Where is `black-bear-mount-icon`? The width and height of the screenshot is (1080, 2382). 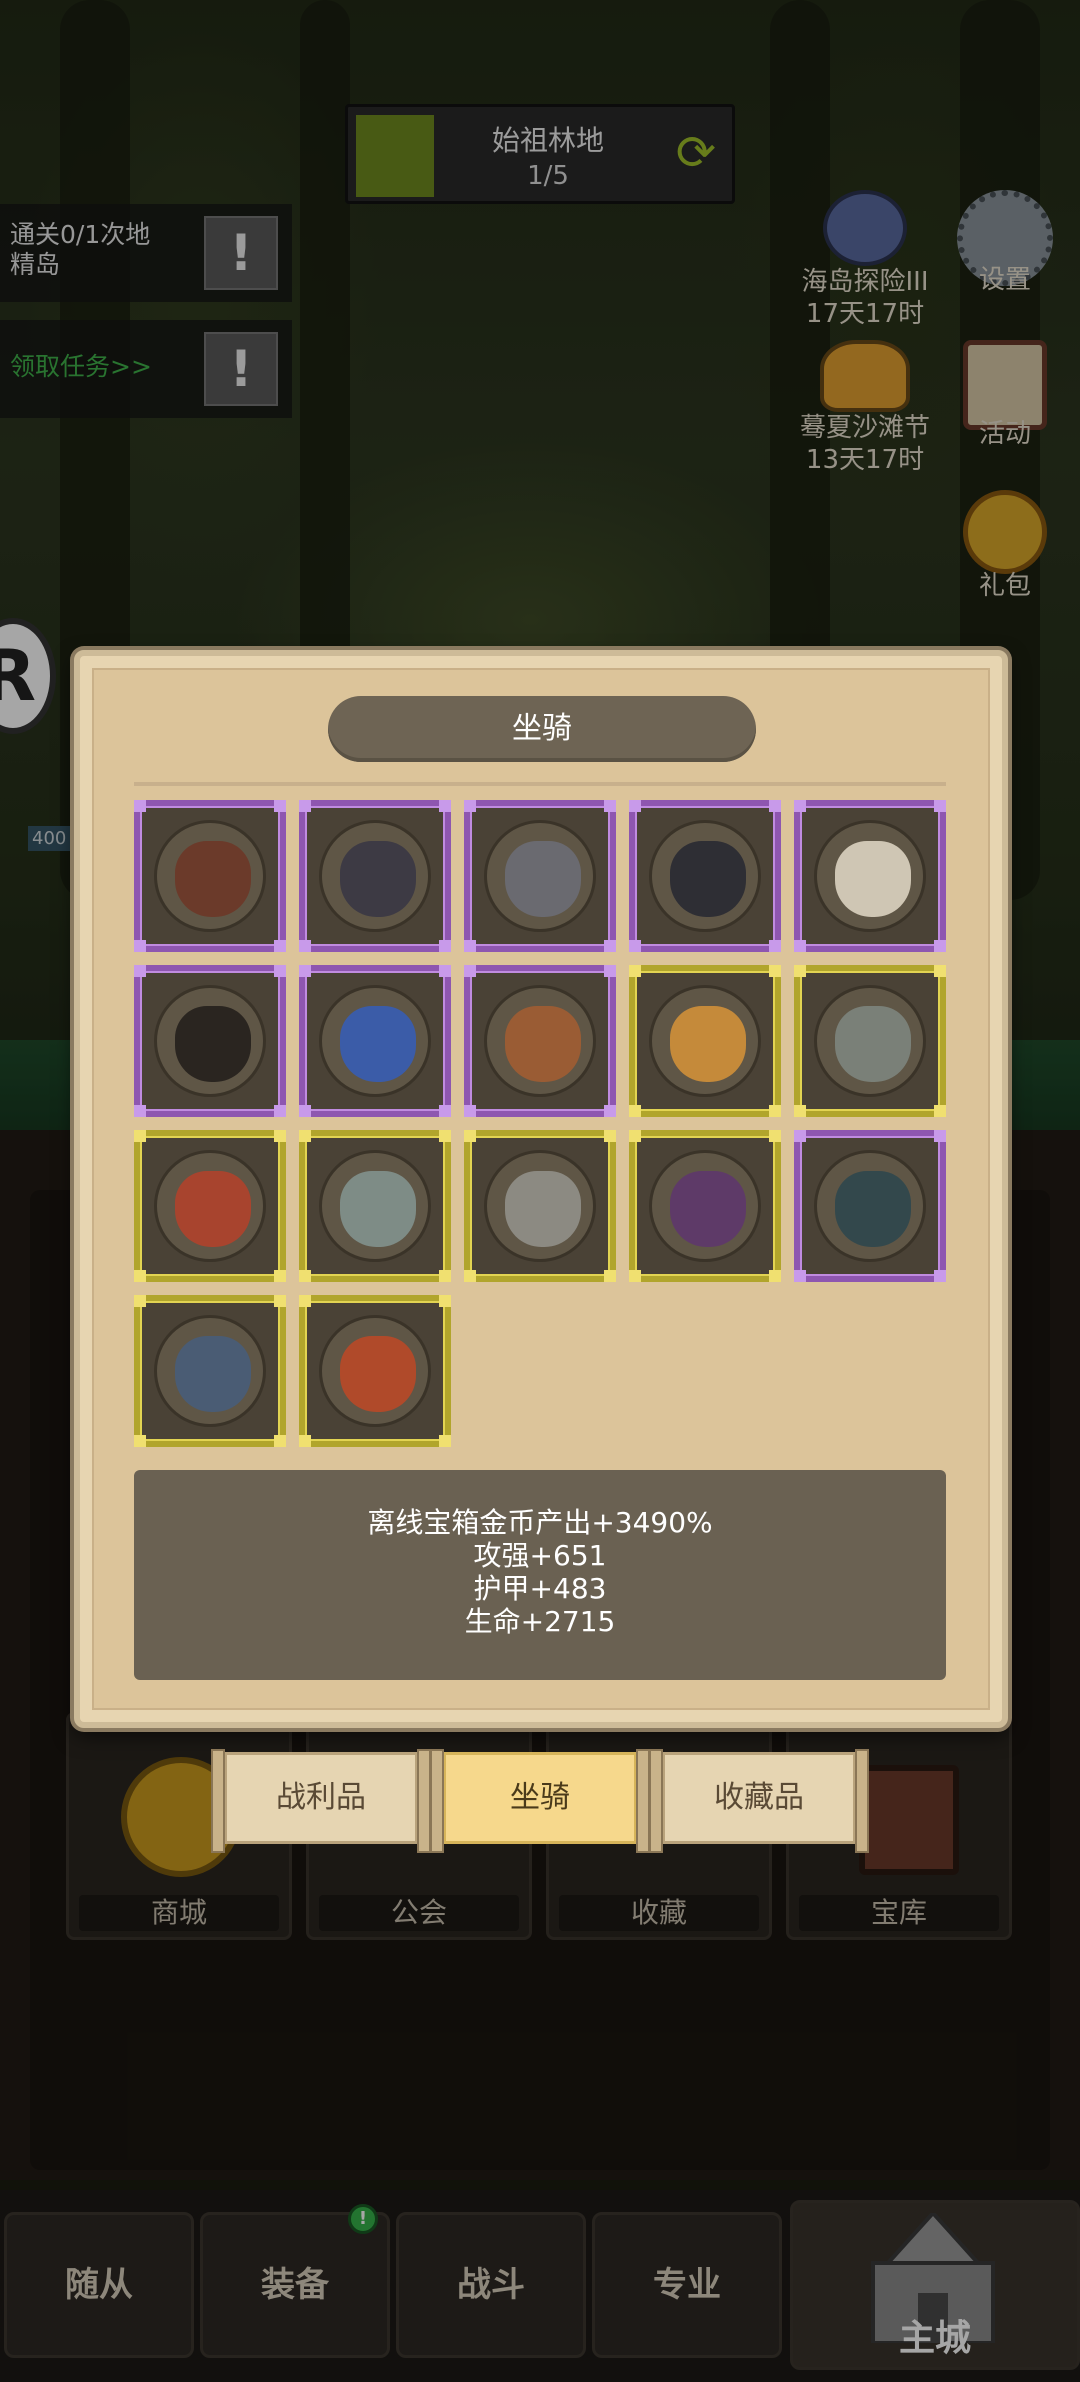
black-bear-mount-icon is located at coordinates (210, 1041).